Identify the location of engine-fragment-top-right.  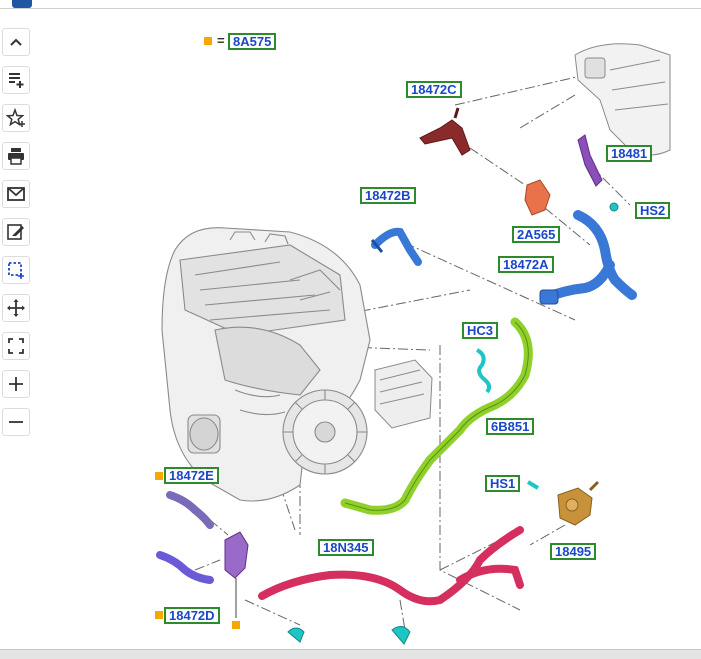
(622, 99).